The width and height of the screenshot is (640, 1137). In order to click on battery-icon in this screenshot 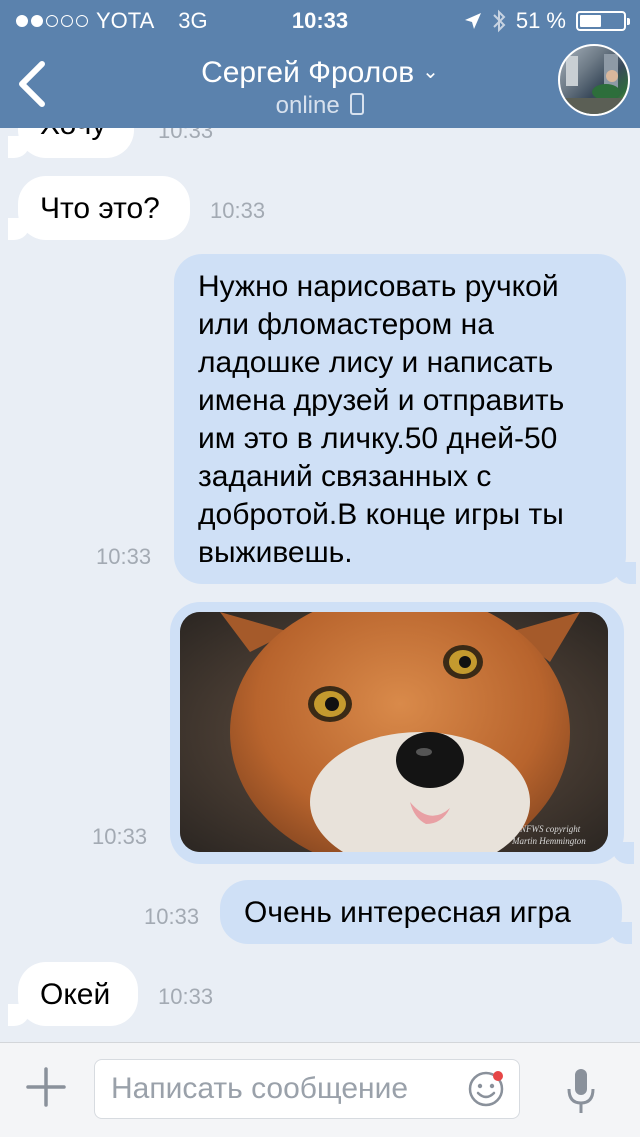, I will do `click(603, 21)`.